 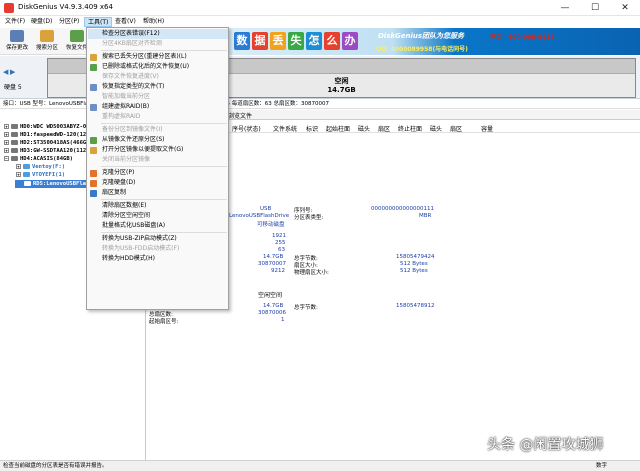 I want to click on dropdown-item: 清除扇区数据(E), so click(x=158, y=206).